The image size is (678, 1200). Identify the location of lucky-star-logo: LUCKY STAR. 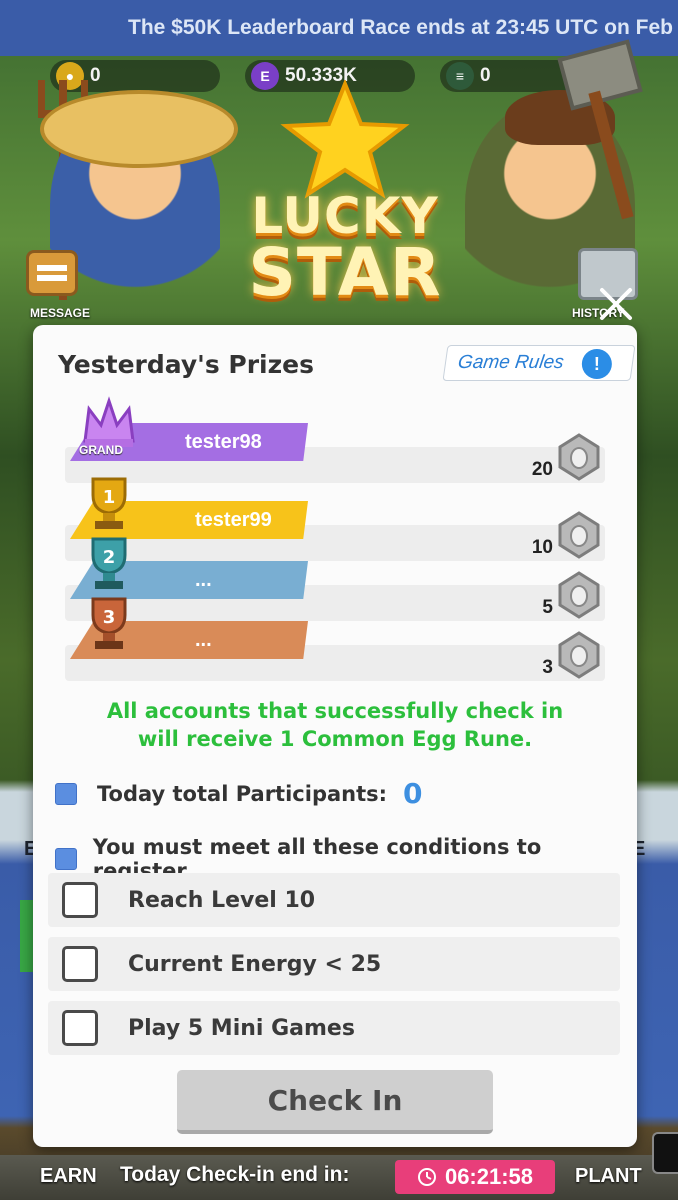
(345, 249).